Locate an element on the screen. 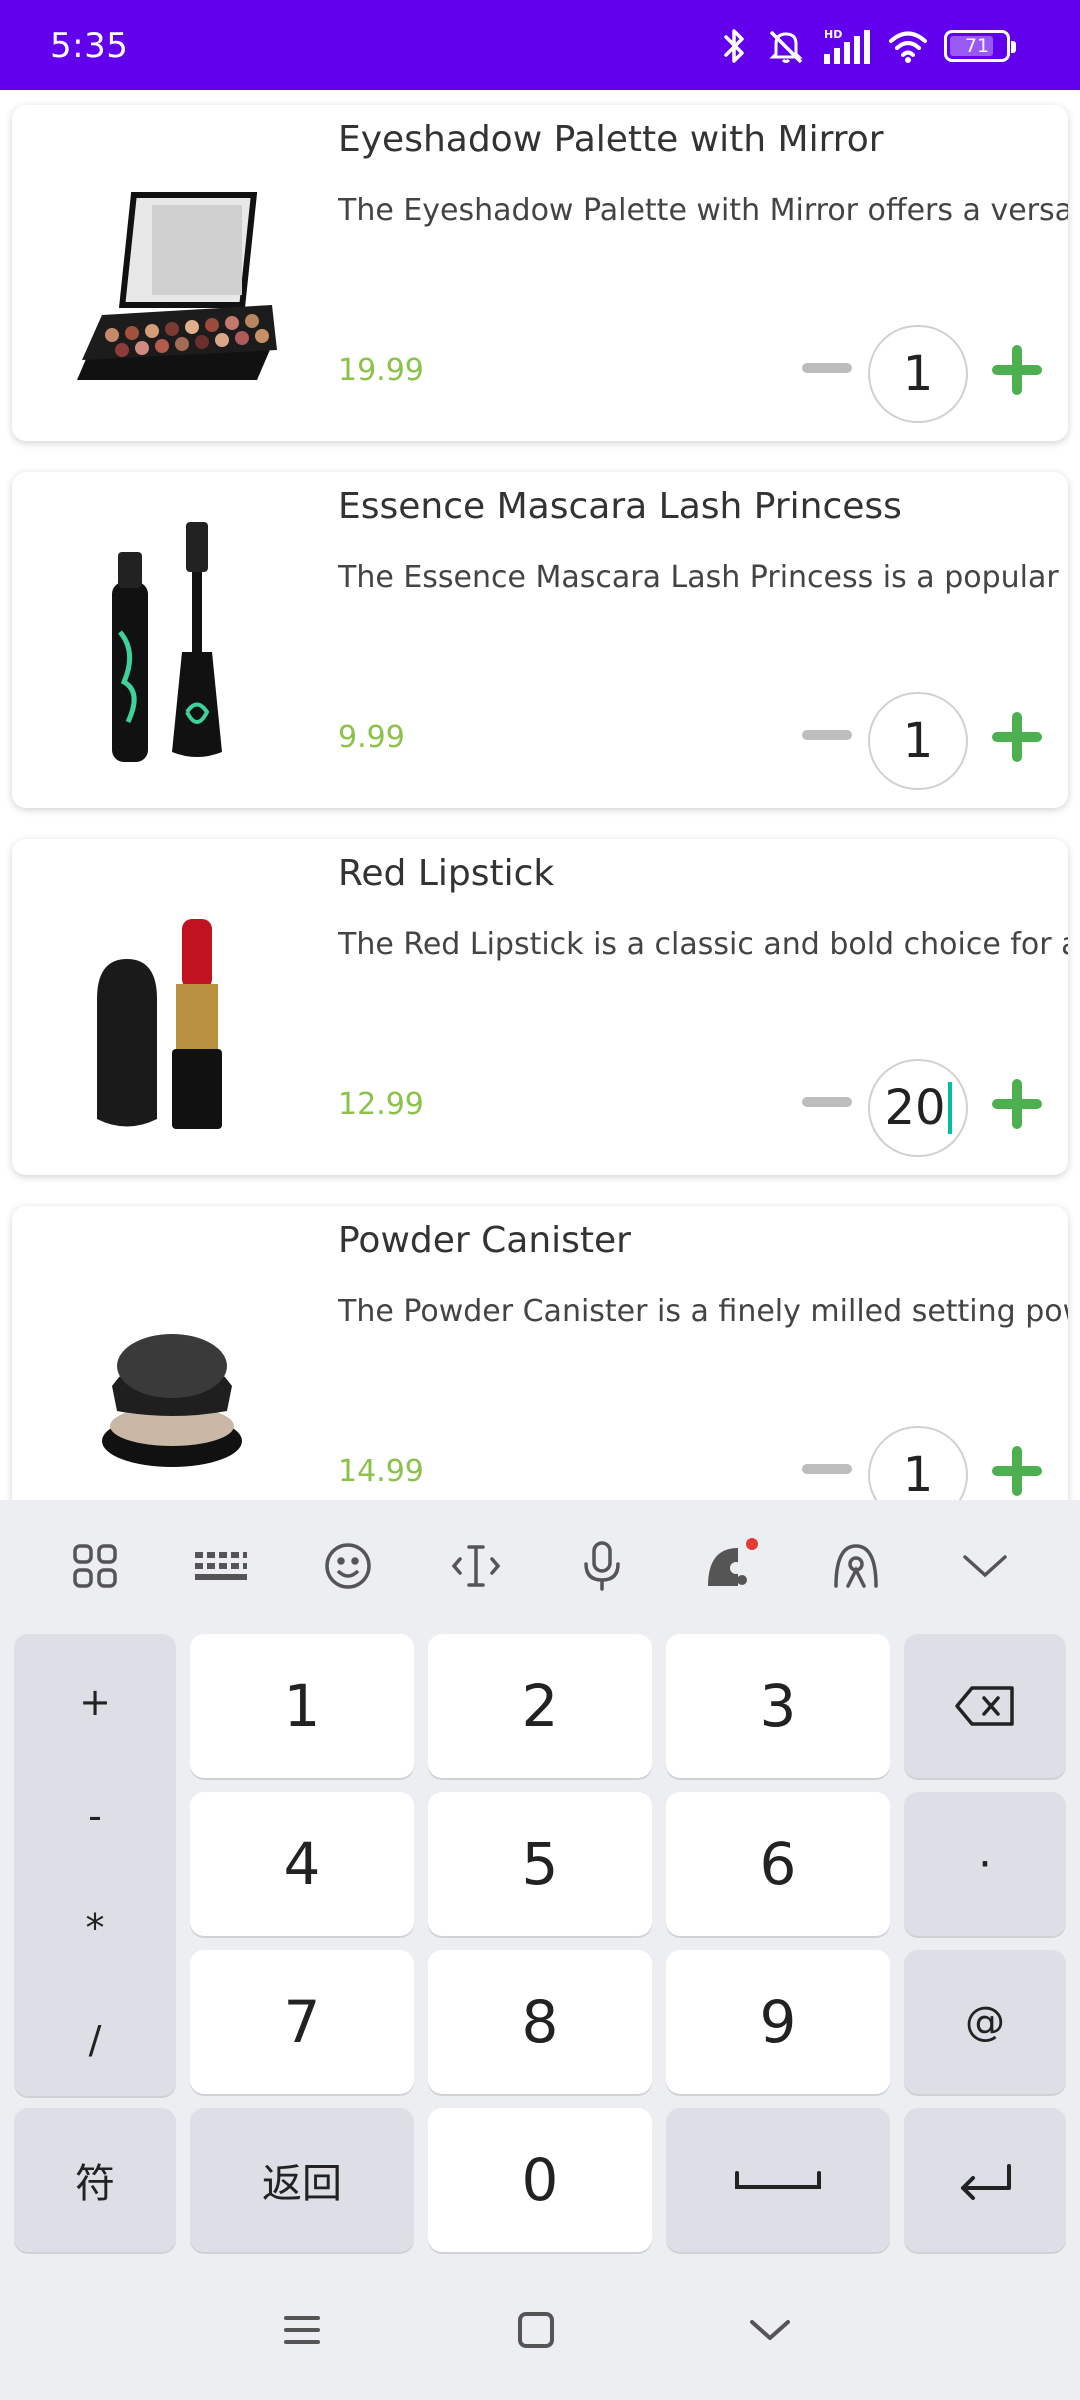 The height and width of the screenshot is (2400, 1080). asterisk-key: * is located at coordinates (95, 1928).